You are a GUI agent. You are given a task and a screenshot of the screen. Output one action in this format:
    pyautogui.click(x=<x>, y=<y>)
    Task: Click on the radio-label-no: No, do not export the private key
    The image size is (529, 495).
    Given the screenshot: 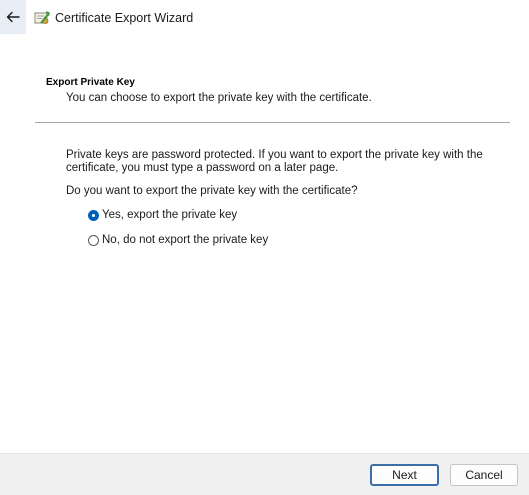 What is the action you would take?
    pyautogui.click(x=185, y=240)
    